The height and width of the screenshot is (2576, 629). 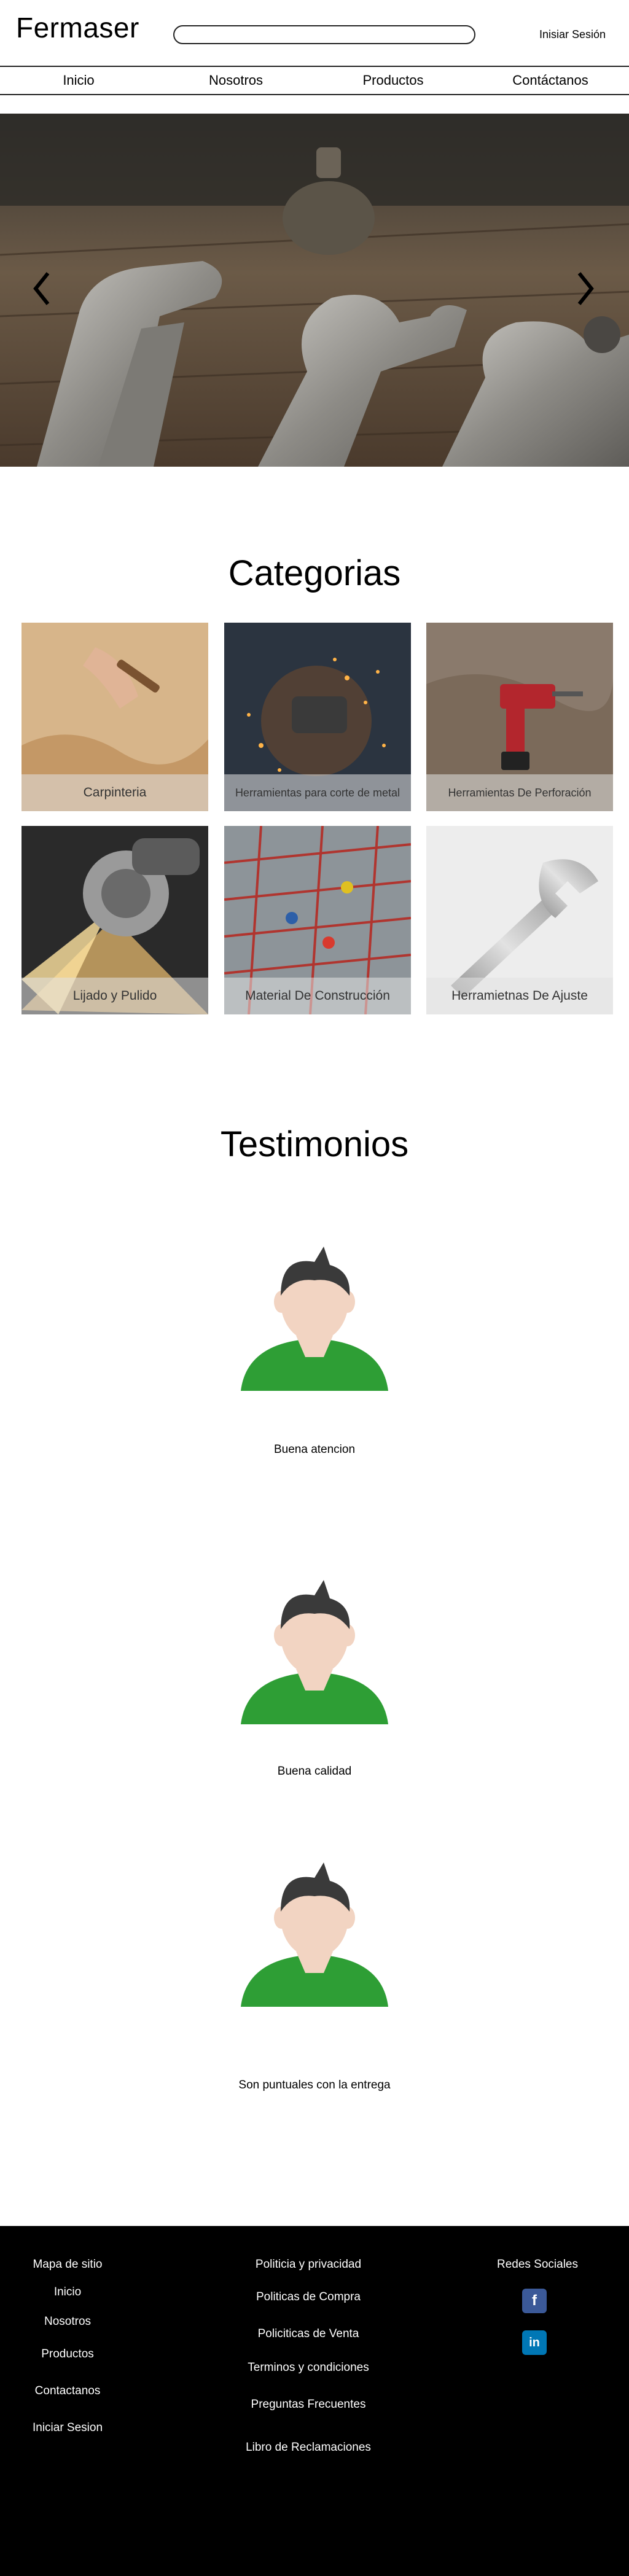 What do you see at coordinates (314, 1449) in the screenshot?
I see `testimonial-text: Buena atencion` at bounding box center [314, 1449].